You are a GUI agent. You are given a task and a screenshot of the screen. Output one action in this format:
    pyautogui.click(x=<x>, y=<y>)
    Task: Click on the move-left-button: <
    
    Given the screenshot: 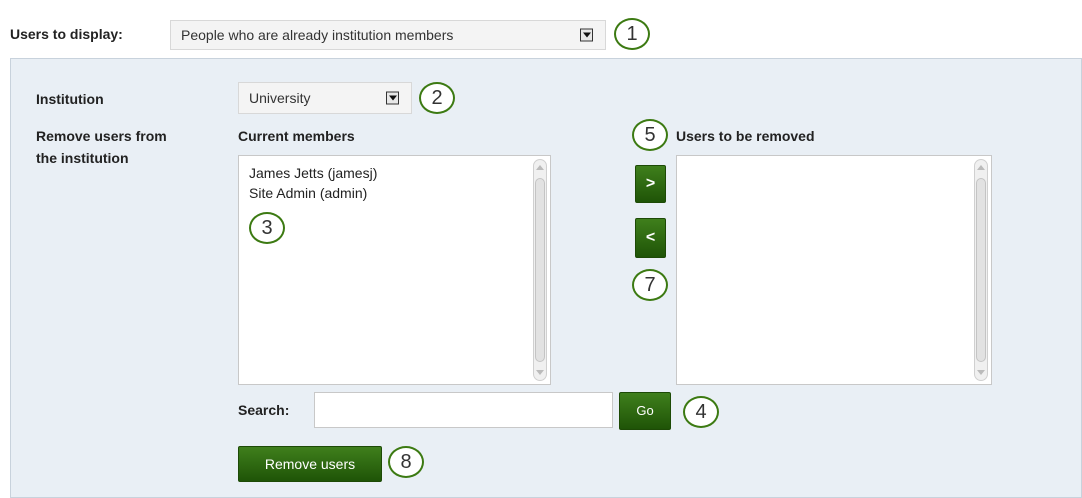 What is the action you would take?
    pyautogui.click(x=650, y=238)
    